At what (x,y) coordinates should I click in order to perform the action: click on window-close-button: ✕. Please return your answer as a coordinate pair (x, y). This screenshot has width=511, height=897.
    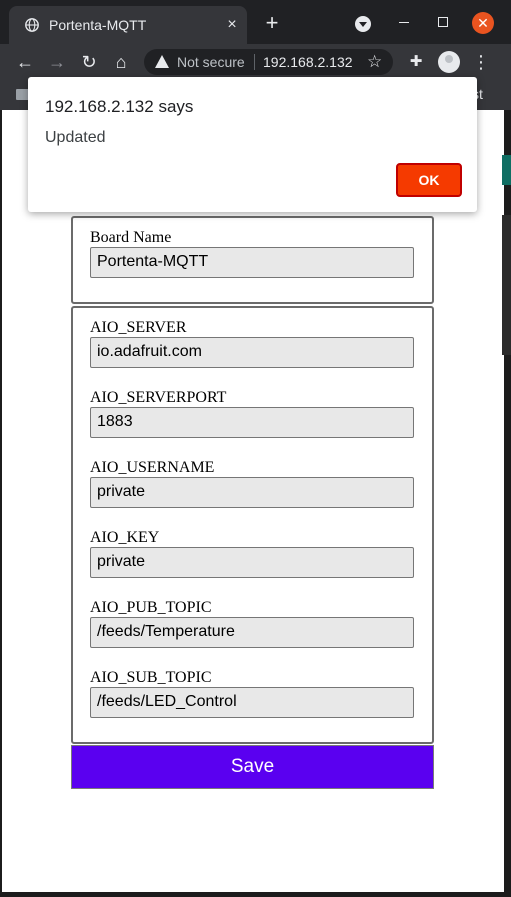
    Looking at the image, I should click on (483, 23).